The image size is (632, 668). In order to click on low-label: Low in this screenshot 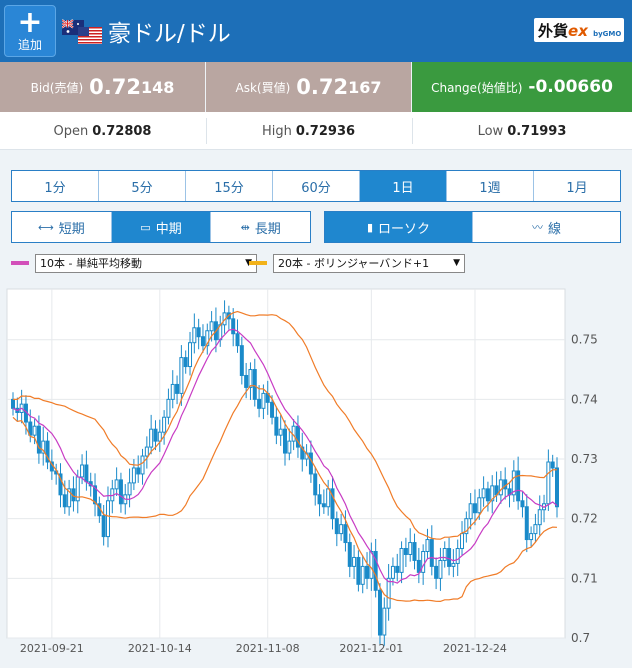, I will do `click(490, 131)`.